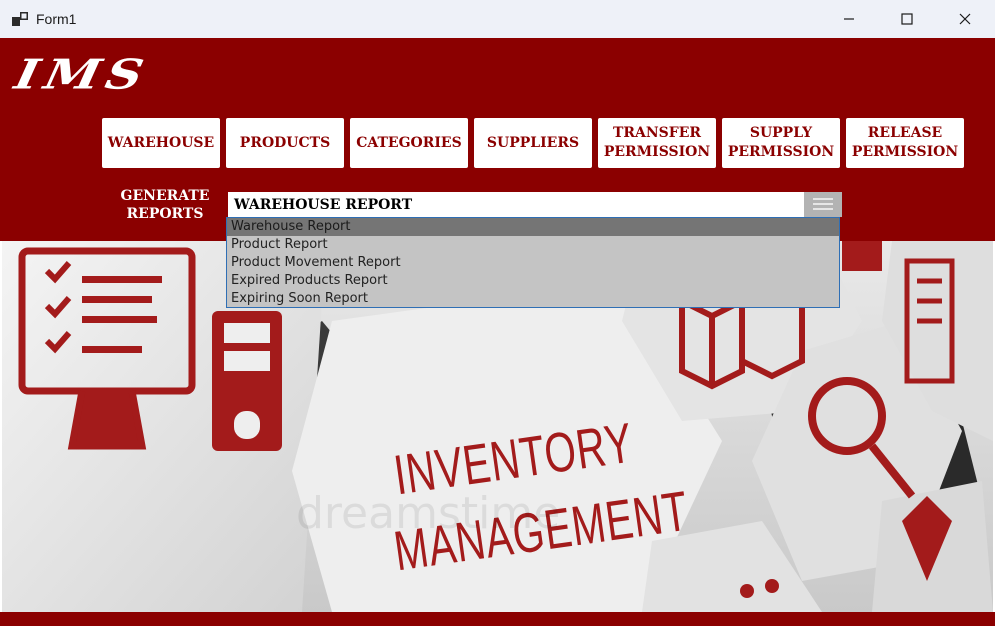 This screenshot has width=995, height=626. I want to click on close-icon, so click(965, 19).